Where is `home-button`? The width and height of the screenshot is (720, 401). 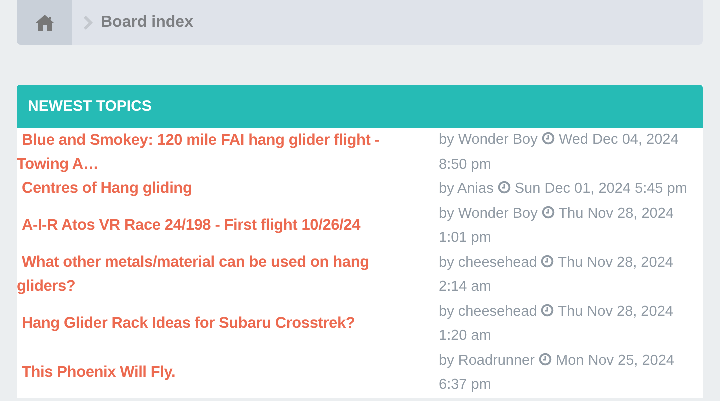 home-button is located at coordinates (44, 22).